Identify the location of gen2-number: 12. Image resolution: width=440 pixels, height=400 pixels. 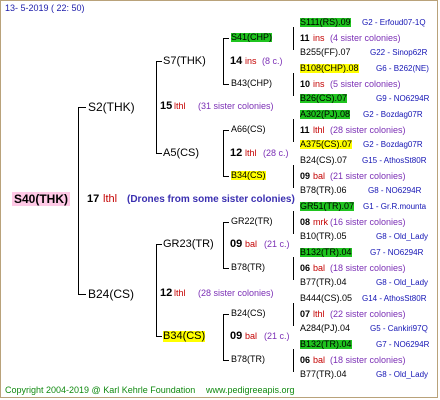
(236, 153).